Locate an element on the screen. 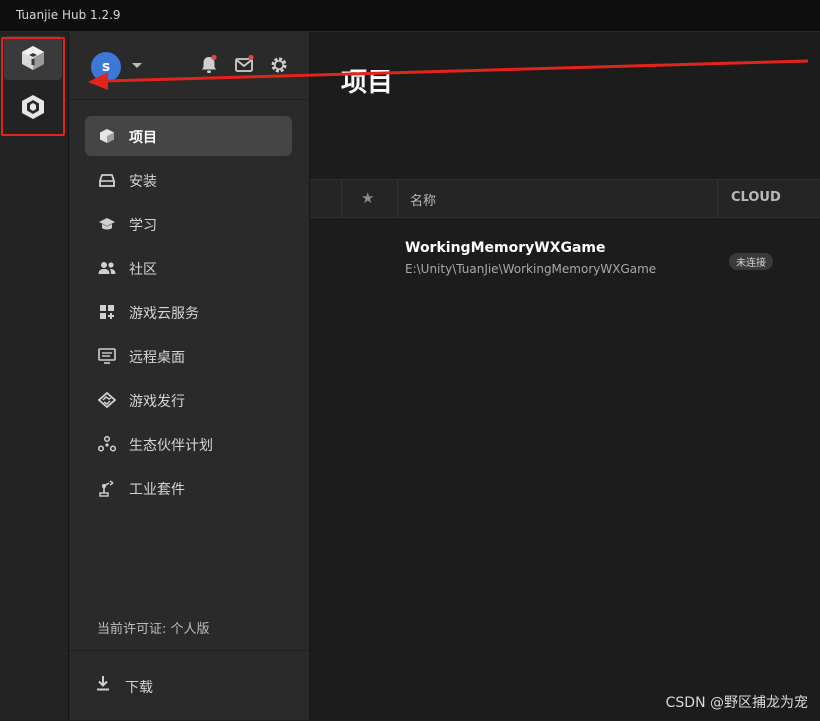  robot-arm-icon is located at coordinates (107, 488).